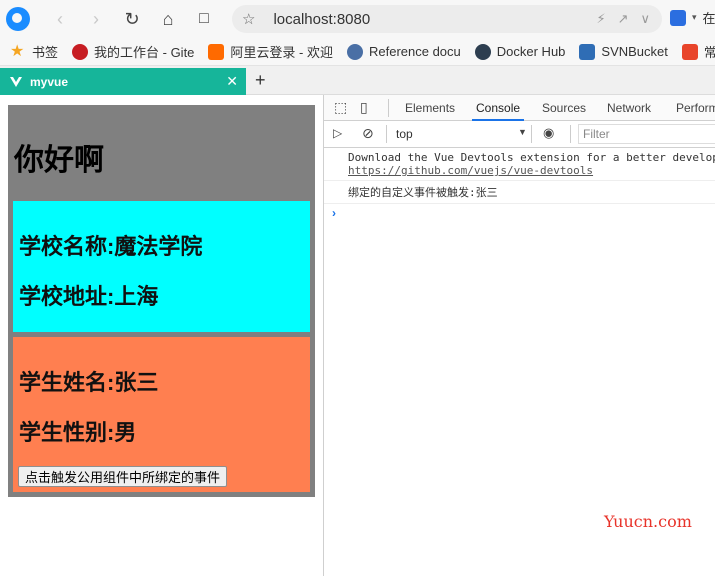  What do you see at coordinates (111, 246) in the screenshot?
I see `school-name: 学校名称:魔法学院` at bounding box center [111, 246].